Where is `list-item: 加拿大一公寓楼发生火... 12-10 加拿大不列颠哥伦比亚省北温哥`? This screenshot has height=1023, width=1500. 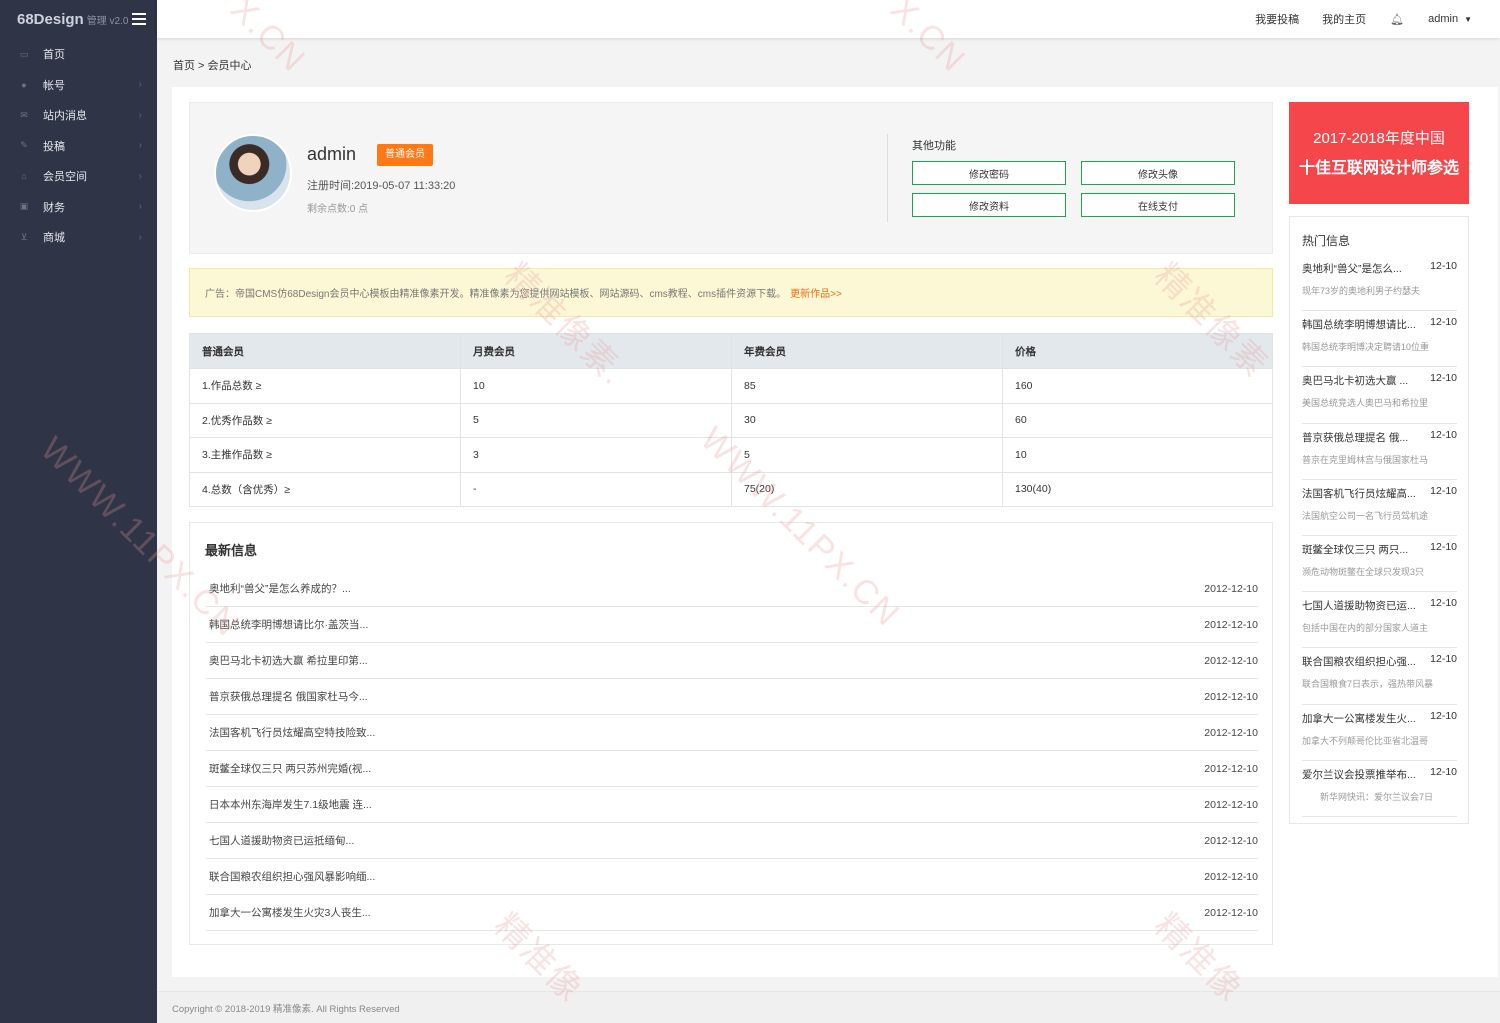
list-item: 加拿大一公寓楼发生火... 12-10 加拿大不列颠哥伦比亚省北温哥 is located at coordinates (1379, 733).